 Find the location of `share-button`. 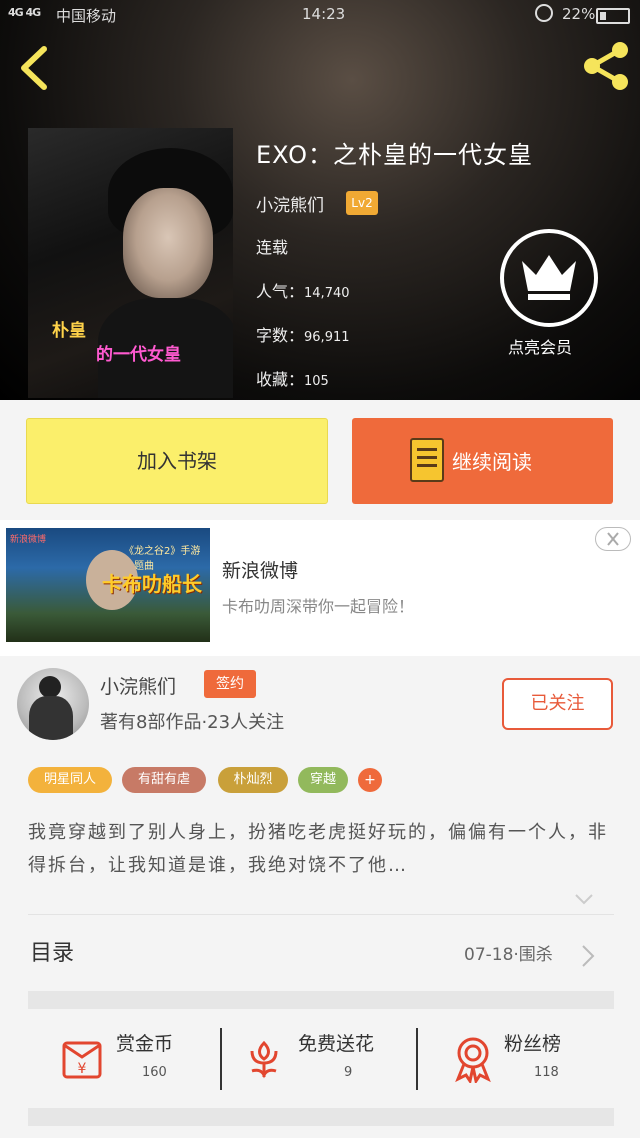

share-button is located at coordinates (606, 66).